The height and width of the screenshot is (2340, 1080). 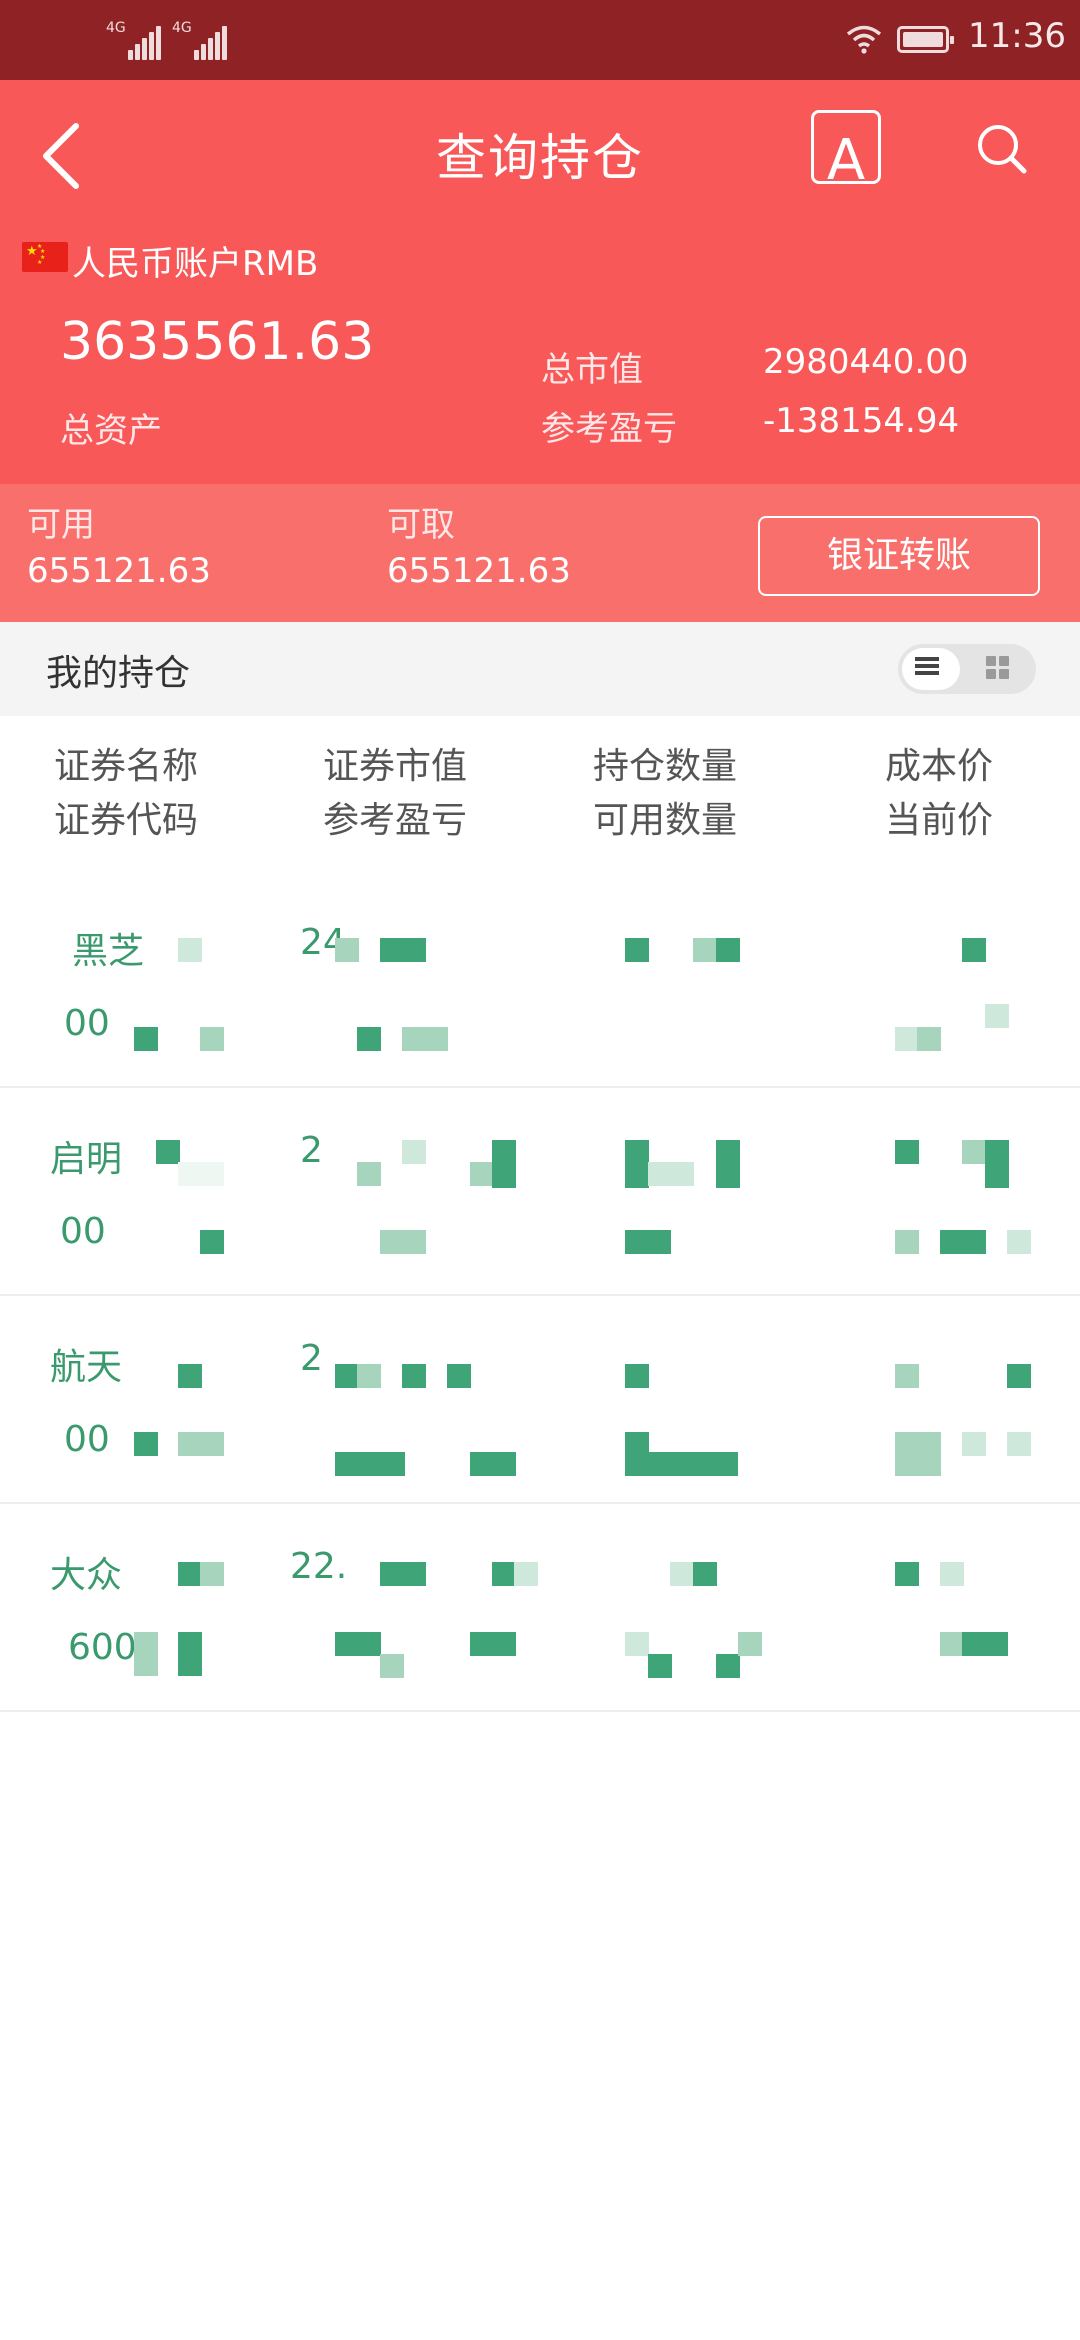 I want to click on holding-row: 大众 600 22., so click(x=540, y=1609).